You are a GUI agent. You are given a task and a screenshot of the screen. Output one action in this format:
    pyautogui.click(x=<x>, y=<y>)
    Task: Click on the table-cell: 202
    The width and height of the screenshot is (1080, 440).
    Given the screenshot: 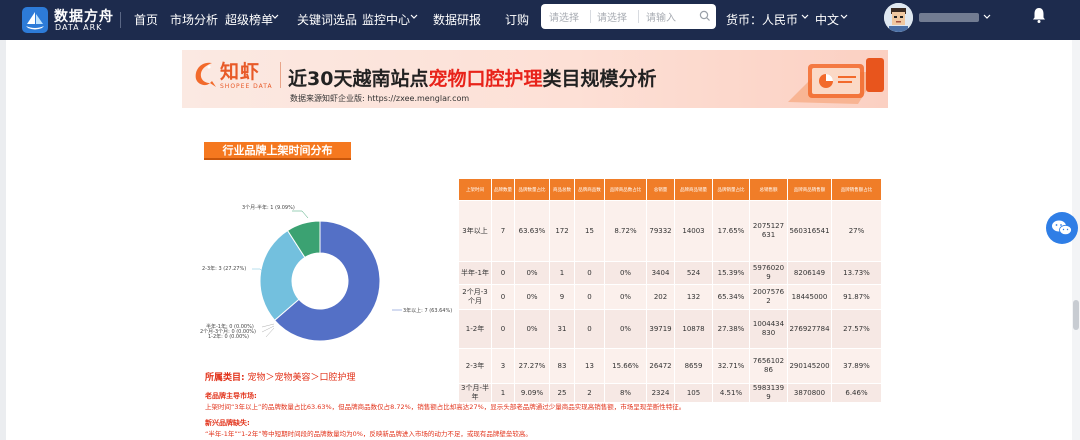 What is the action you would take?
    pyautogui.click(x=660, y=297)
    